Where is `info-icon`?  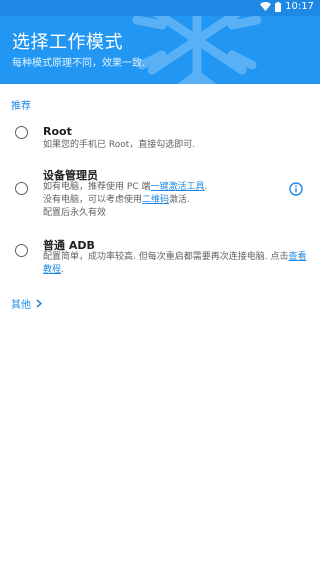 info-icon is located at coordinates (296, 189).